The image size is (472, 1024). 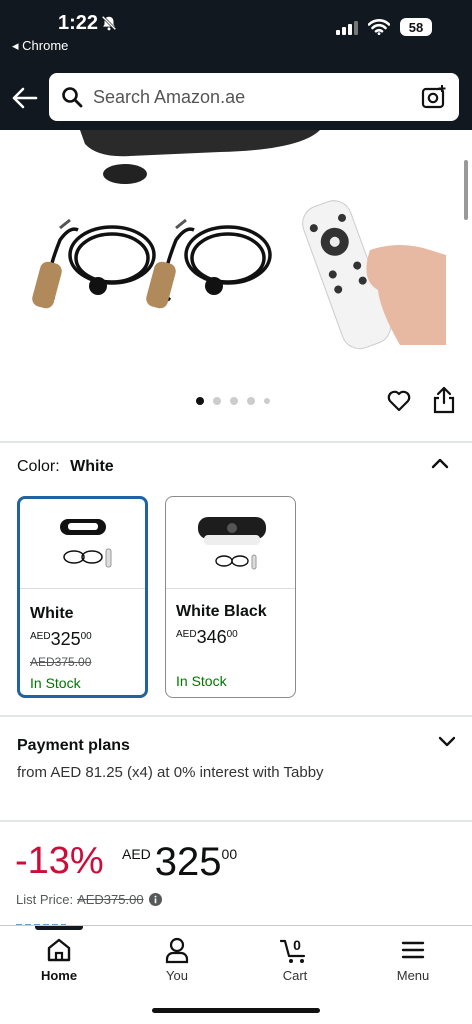 I want to click on search-bar: Search Amazon.ae, so click(x=254, y=97).